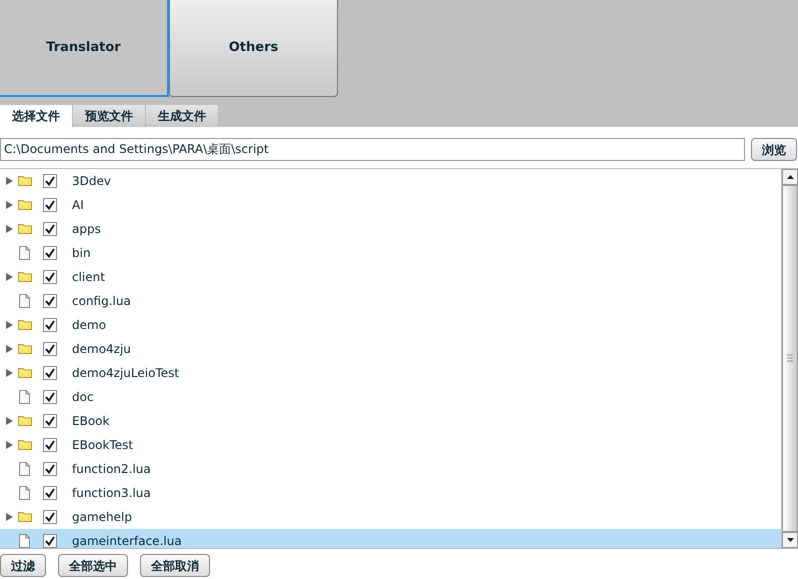 The width and height of the screenshot is (798, 579). What do you see at coordinates (81, 253) in the screenshot?
I see `file-name: bin` at bounding box center [81, 253].